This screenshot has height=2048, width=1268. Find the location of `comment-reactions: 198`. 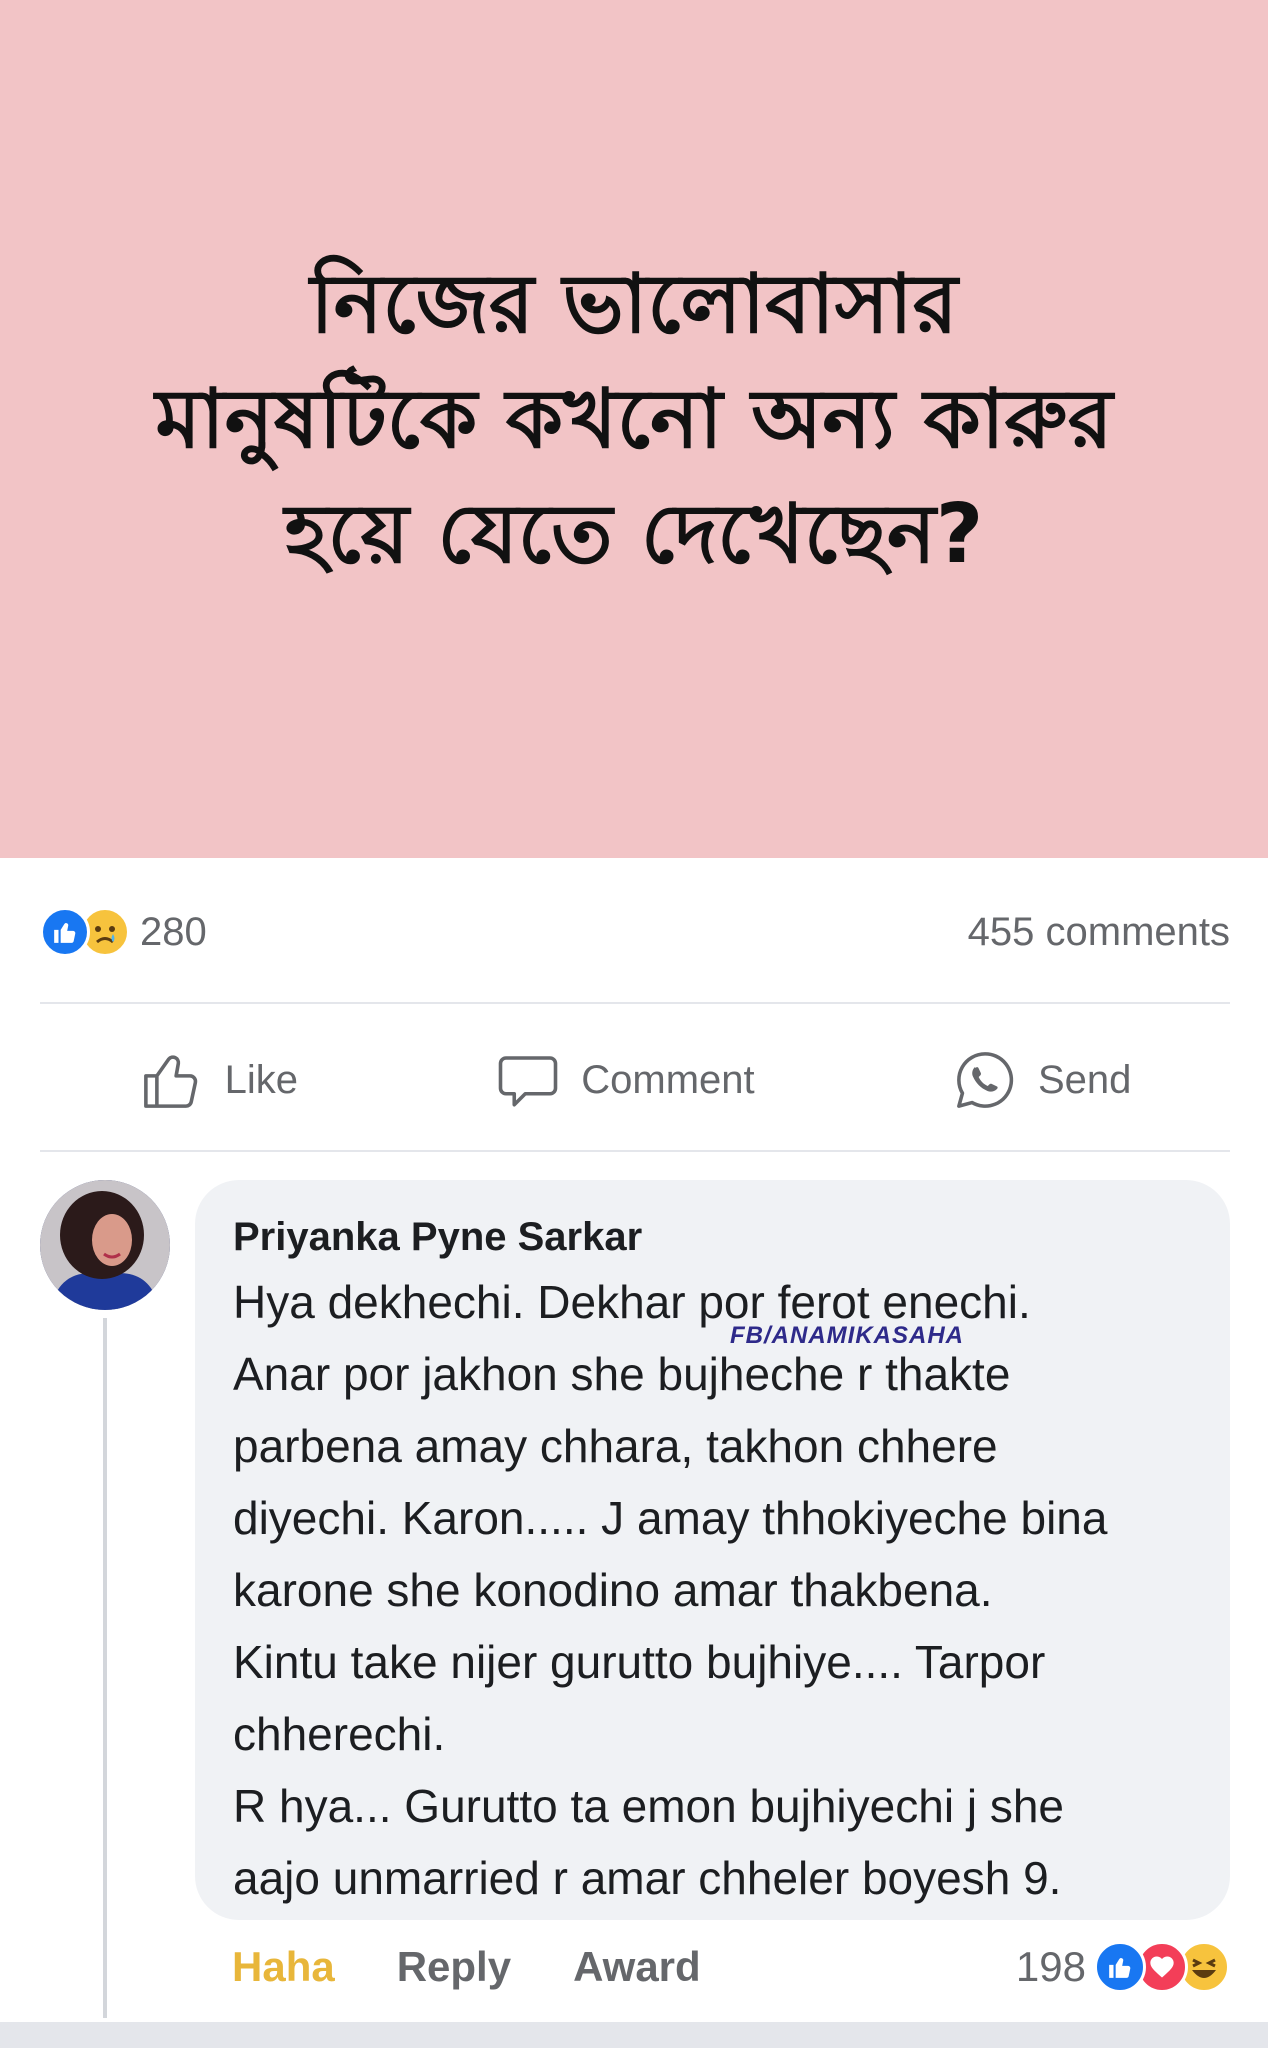

comment-reactions: 198 is located at coordinates (1123, 1967).